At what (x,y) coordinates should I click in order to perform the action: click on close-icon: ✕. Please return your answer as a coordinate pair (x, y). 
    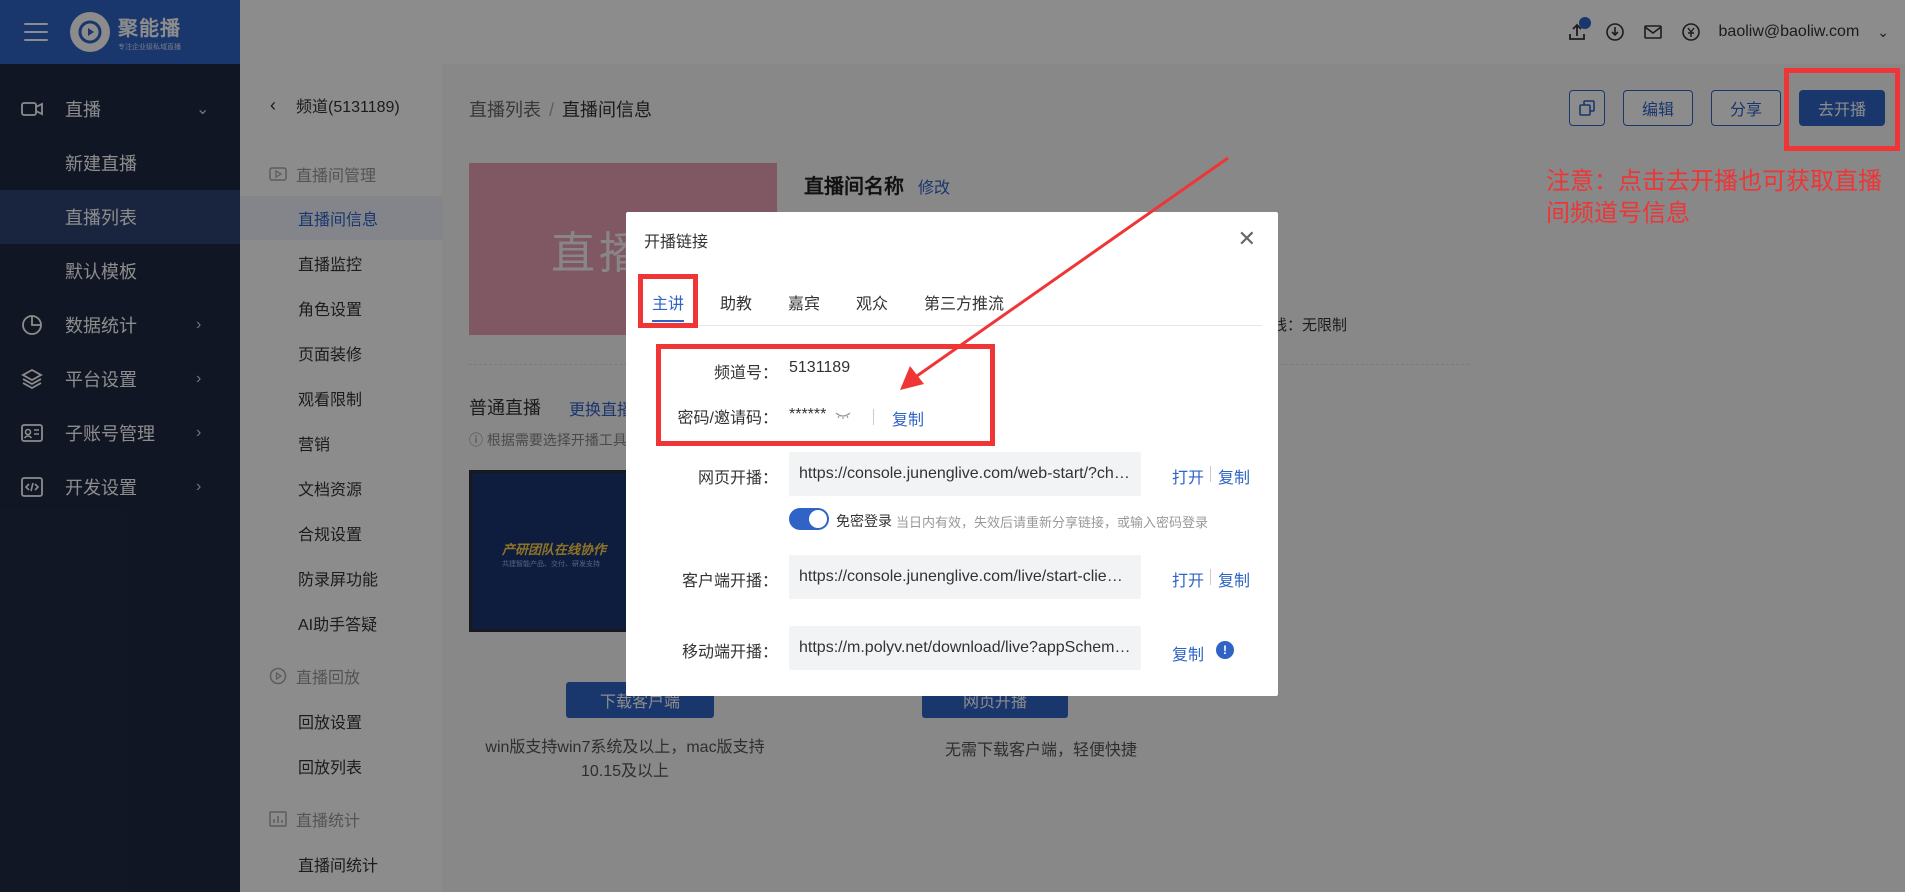
    Looking at the image, I should click on (1247, 239).